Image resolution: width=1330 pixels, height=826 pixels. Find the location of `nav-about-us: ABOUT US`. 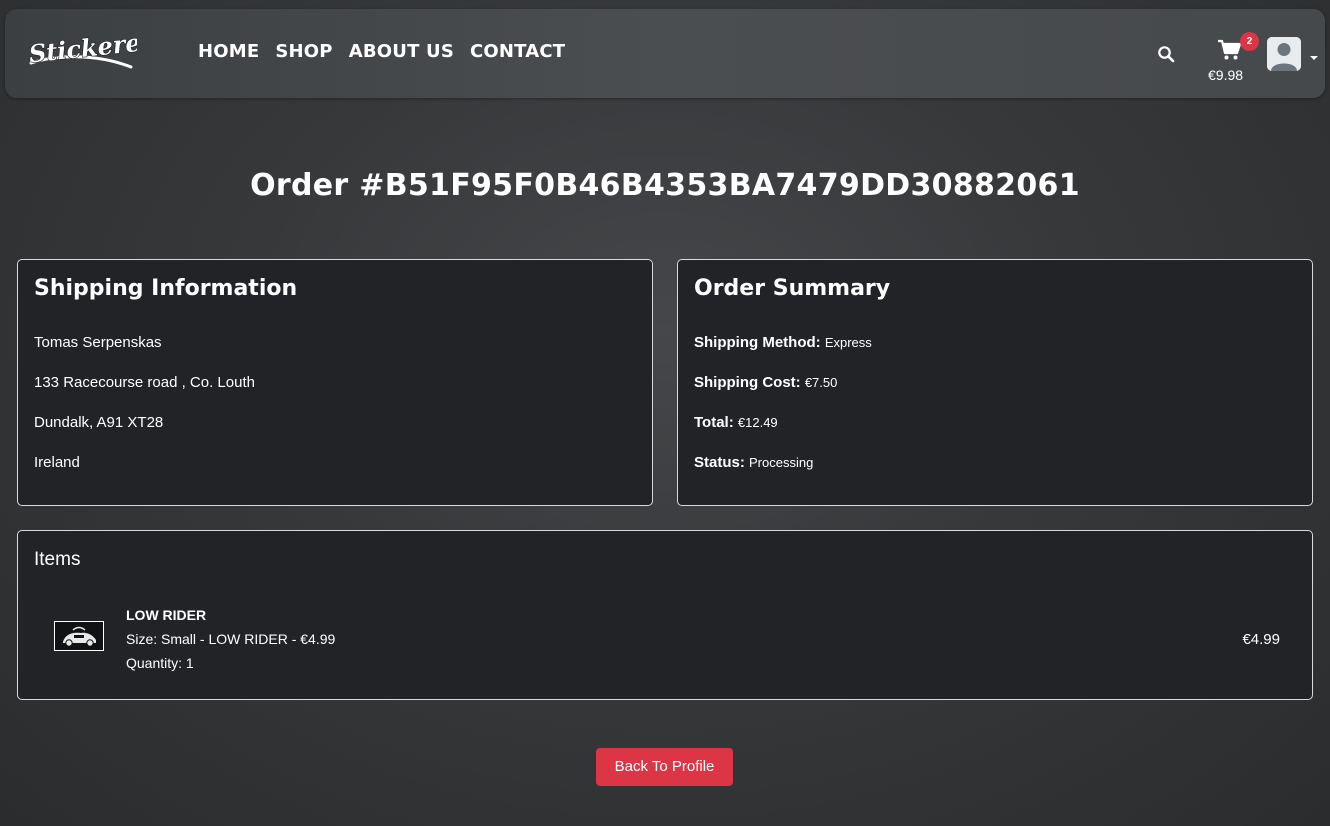

nav-about-us: ABOUT US is located at coordinates (401, 51).